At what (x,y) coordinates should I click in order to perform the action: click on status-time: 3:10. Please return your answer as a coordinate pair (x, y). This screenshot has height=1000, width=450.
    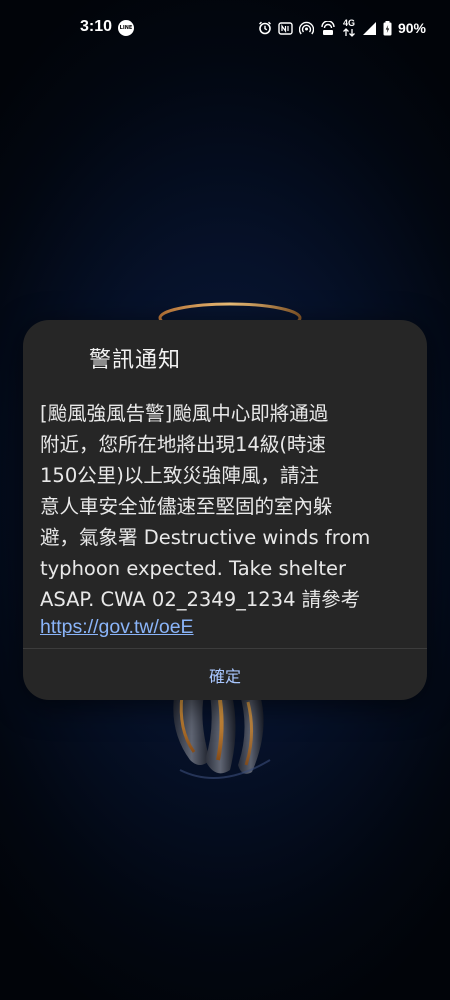
    Looking at the image, I should click on (96, 26).